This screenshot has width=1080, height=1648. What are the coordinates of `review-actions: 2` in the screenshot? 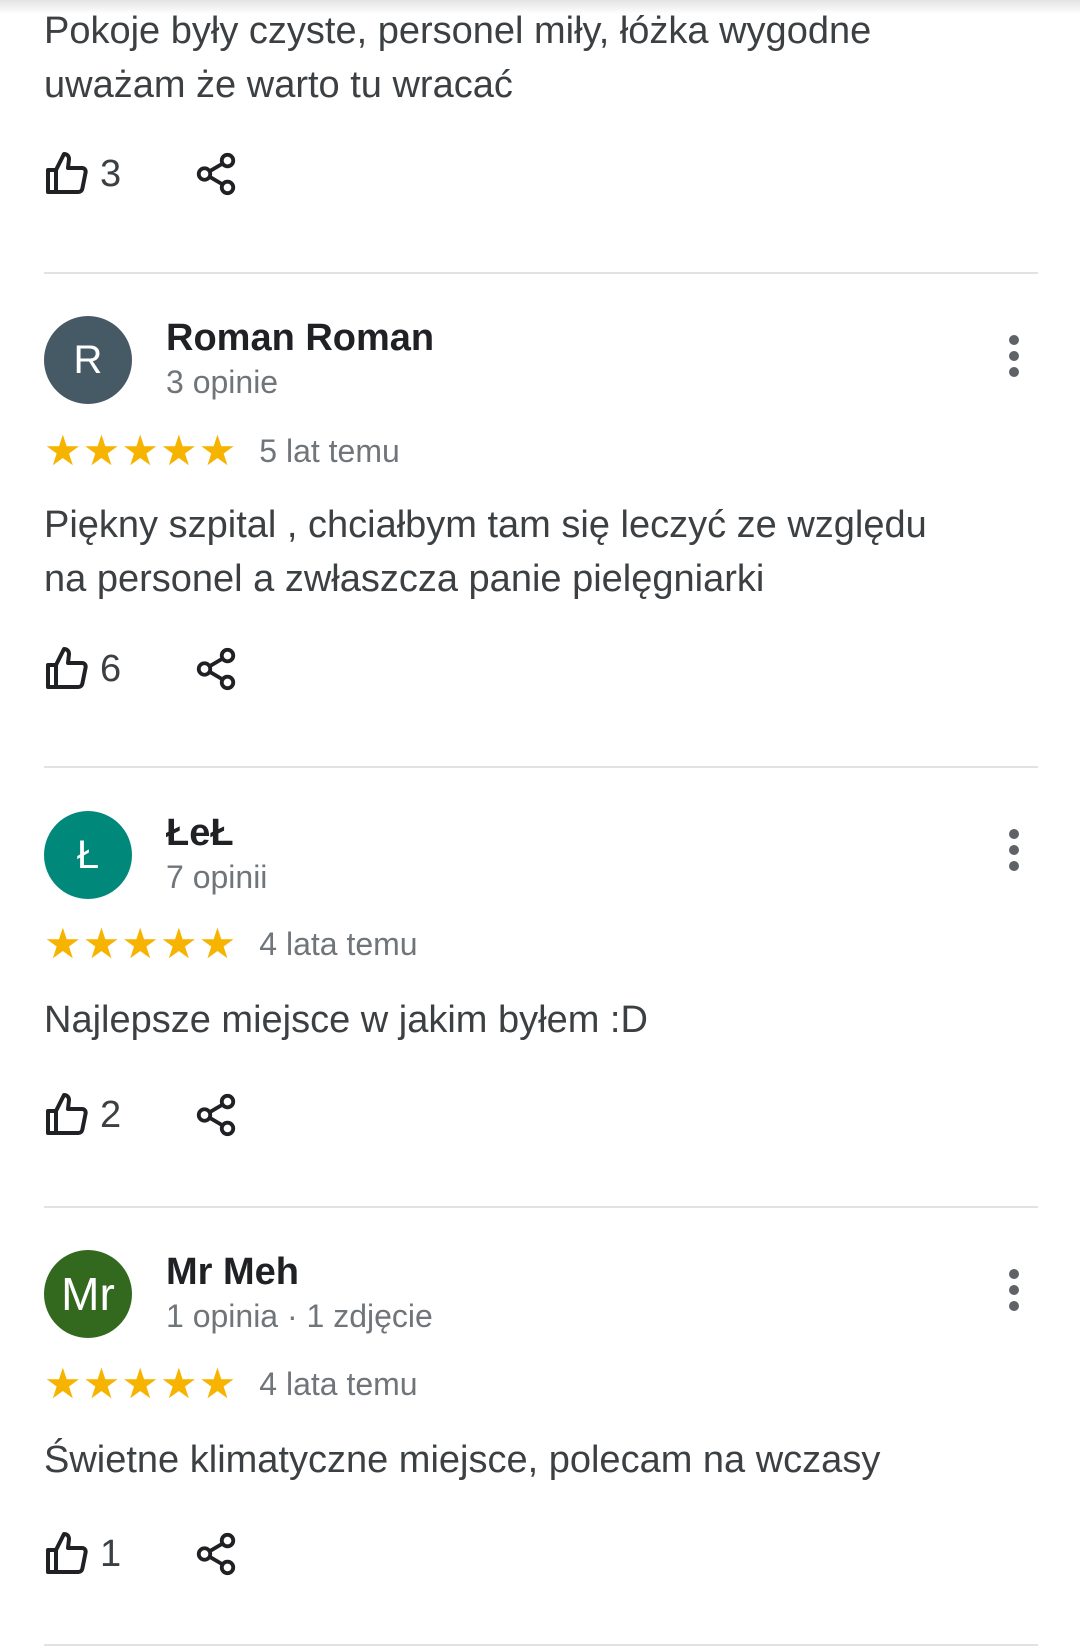 It's located at (144, 1115).